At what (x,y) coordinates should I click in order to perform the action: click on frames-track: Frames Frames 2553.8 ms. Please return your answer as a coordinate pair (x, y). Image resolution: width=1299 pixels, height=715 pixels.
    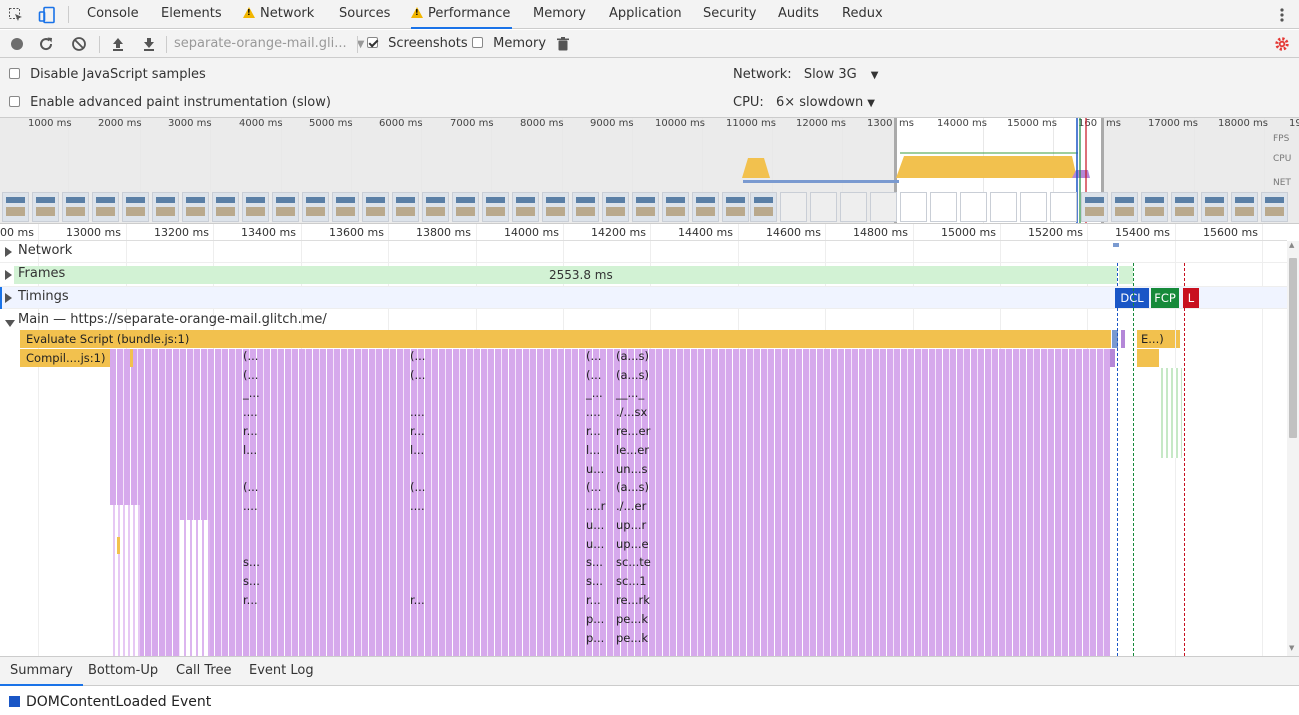
    Looking at the image, I should click on (643, 275).